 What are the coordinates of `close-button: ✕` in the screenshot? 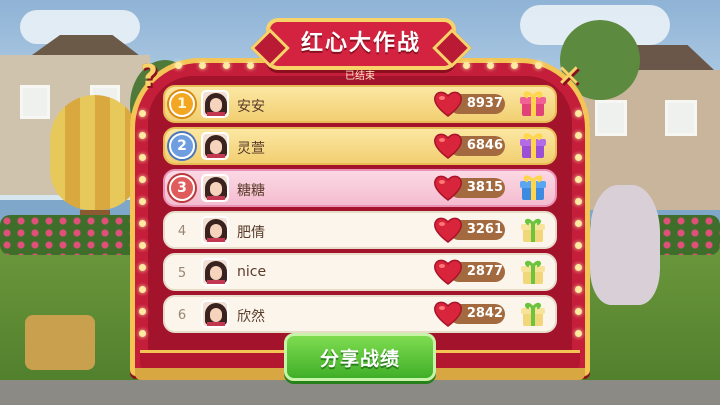 It's located at (569, 77).